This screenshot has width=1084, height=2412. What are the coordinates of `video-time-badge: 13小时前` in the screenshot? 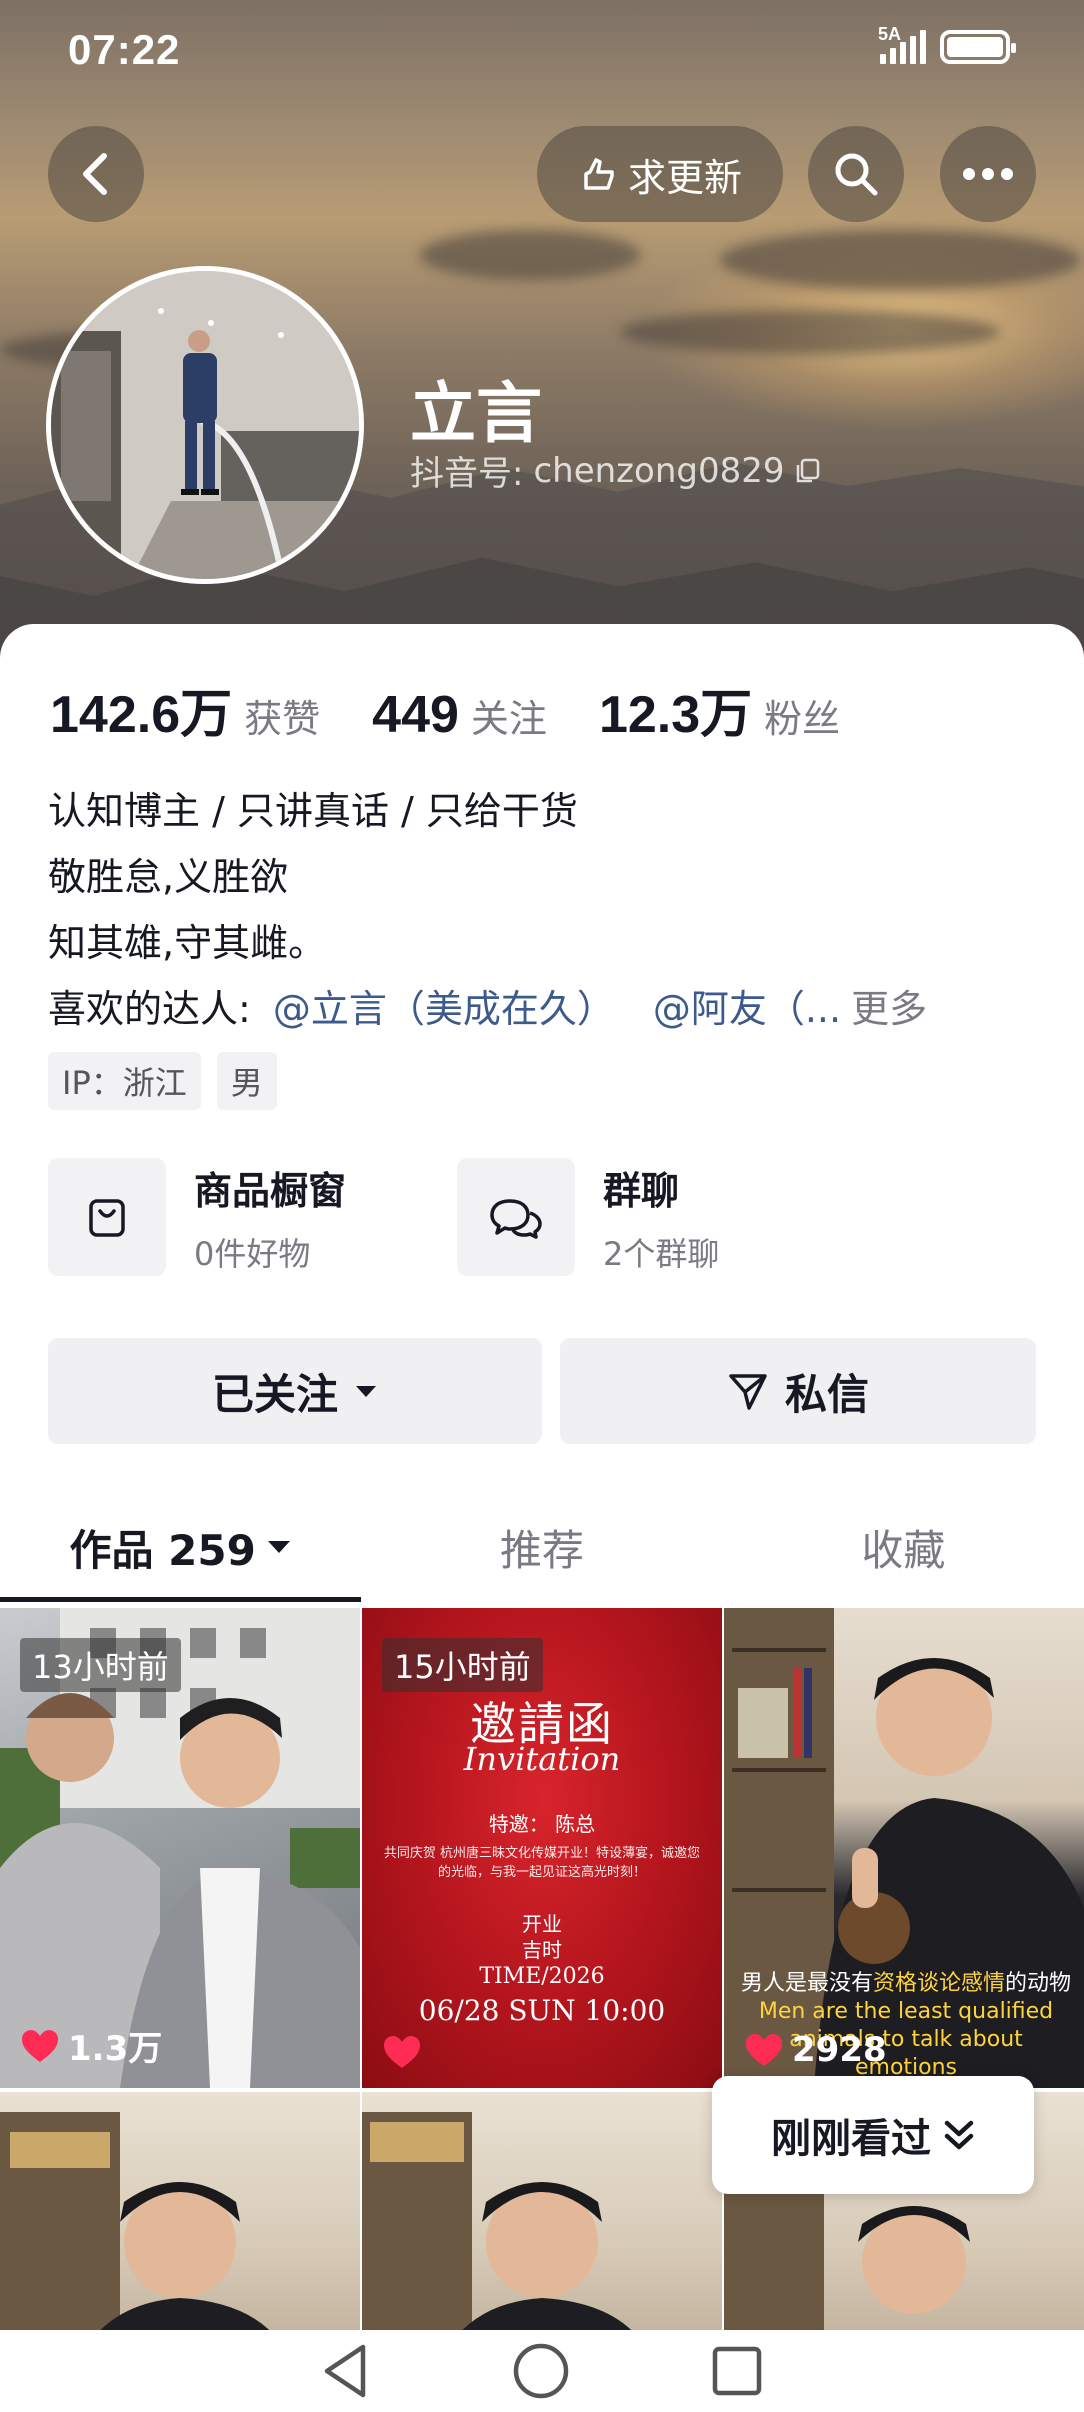 It's located at (100, 1665).